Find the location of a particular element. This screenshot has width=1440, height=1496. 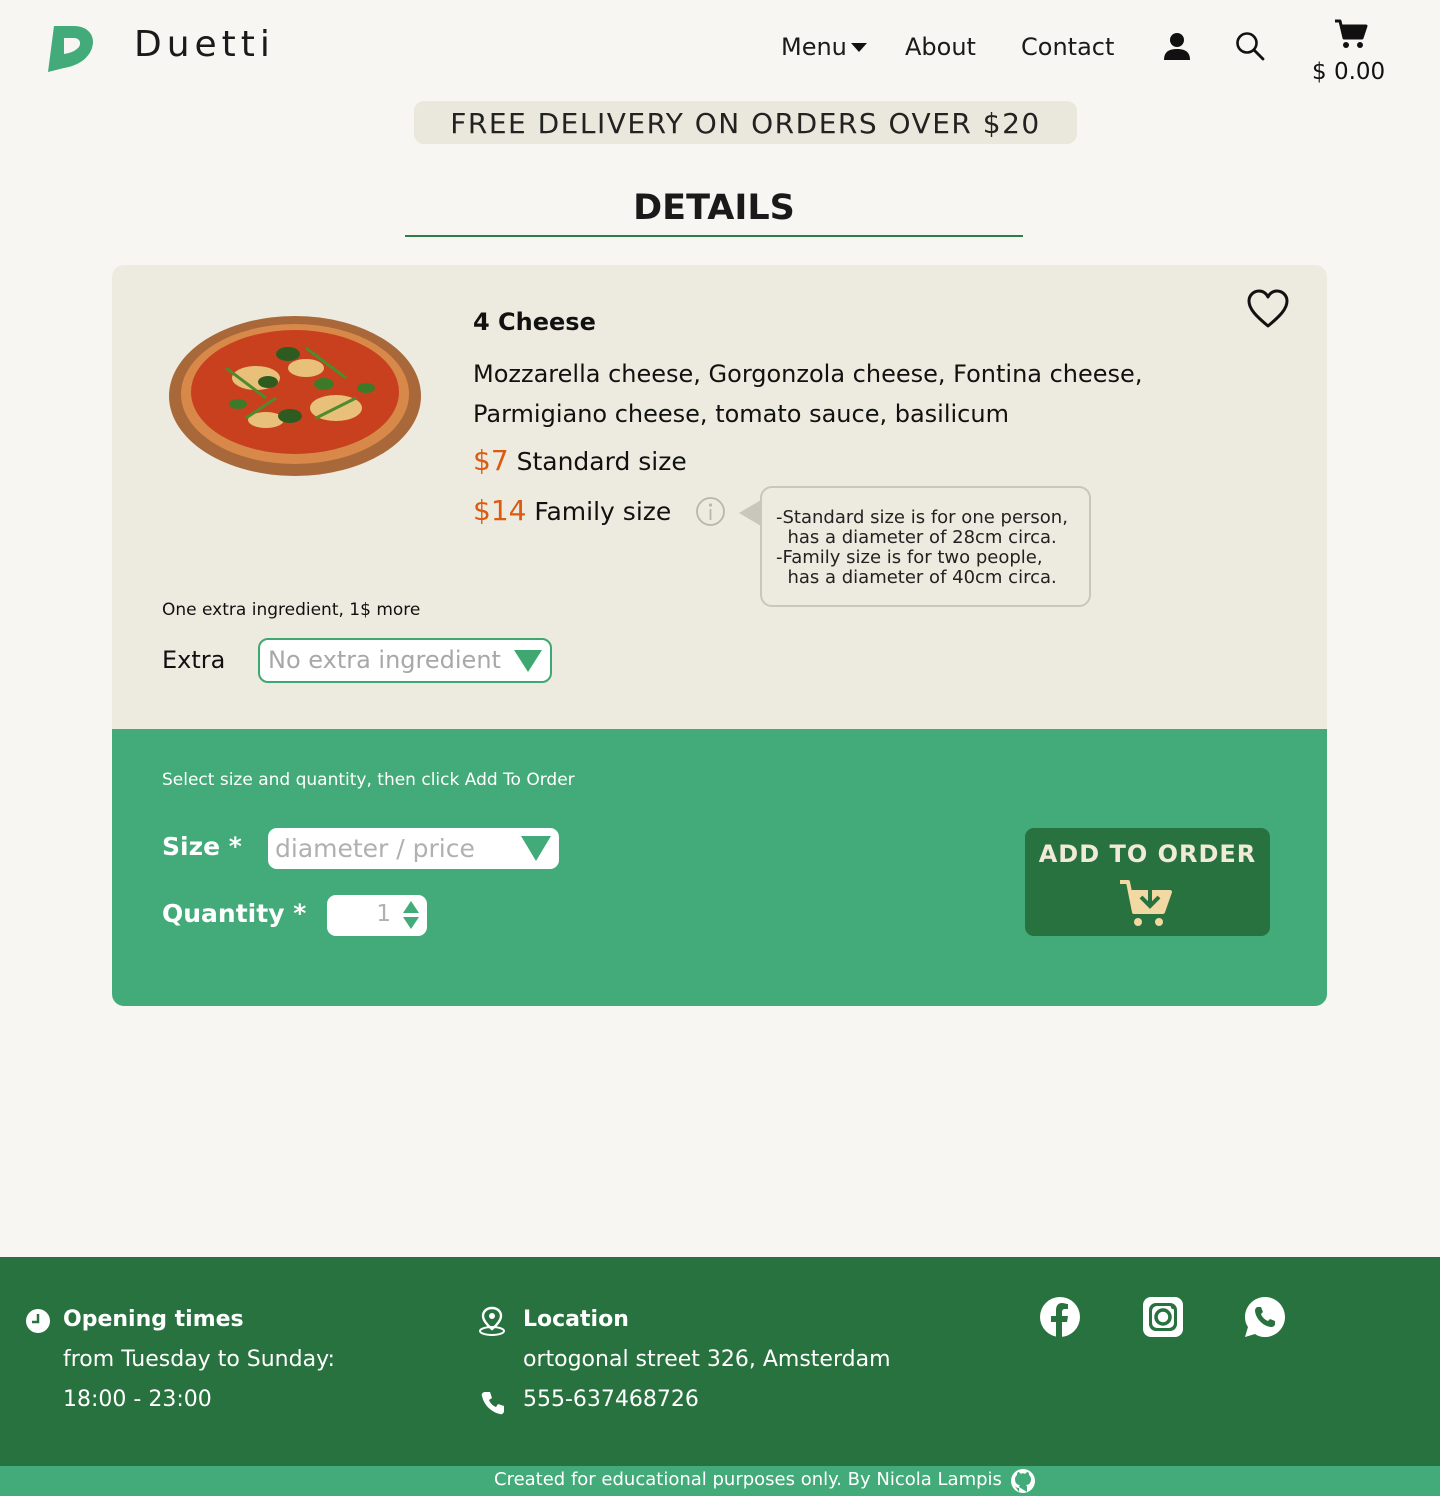

tooltip-line: has a diameter of 40cm circa. is located at coordinates (916, 577).